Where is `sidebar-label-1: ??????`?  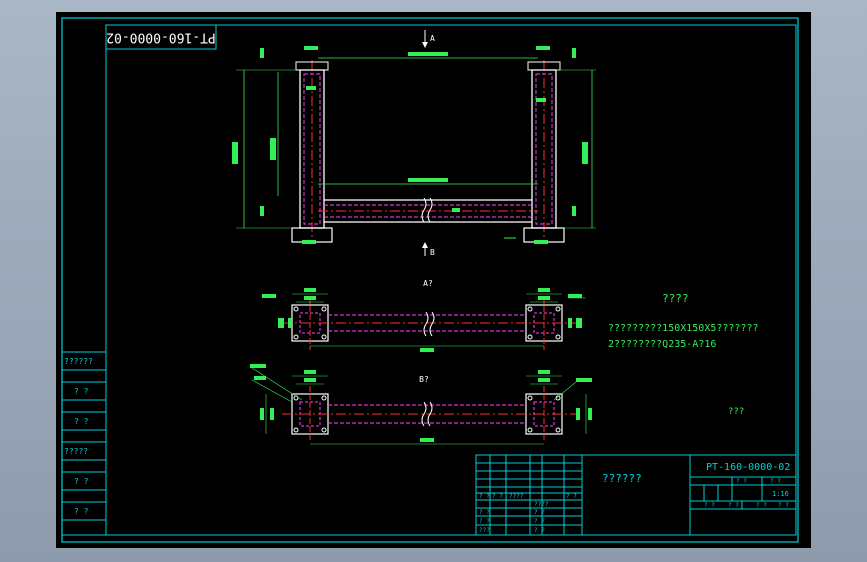 sidebar-label-1: ?????? is located at coordinates (78, 361).